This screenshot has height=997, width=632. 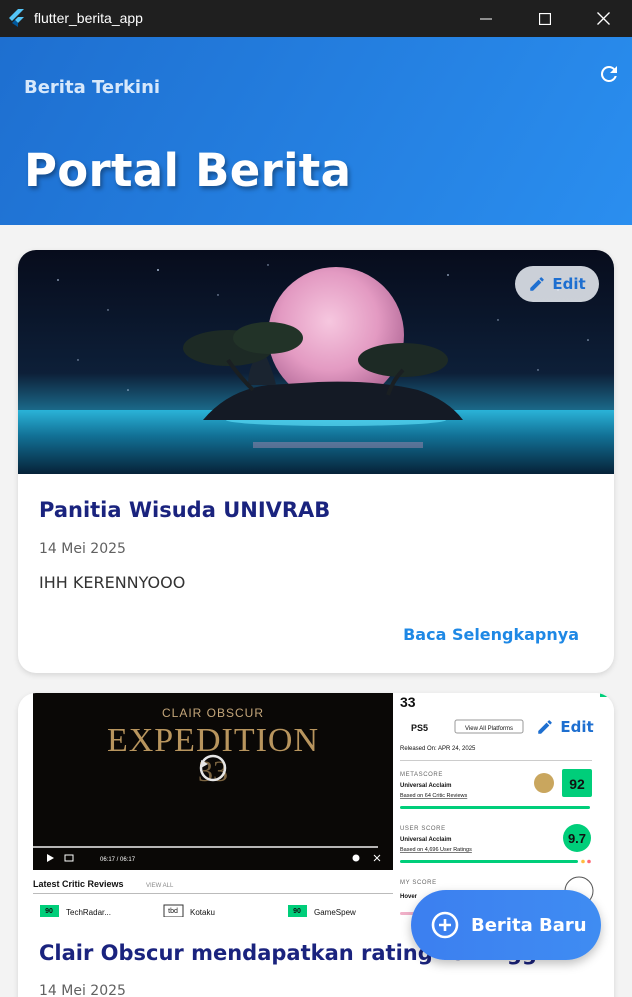 I want to click on userscore-verdict: Universal Acclaim, so click(x=425, y=840).